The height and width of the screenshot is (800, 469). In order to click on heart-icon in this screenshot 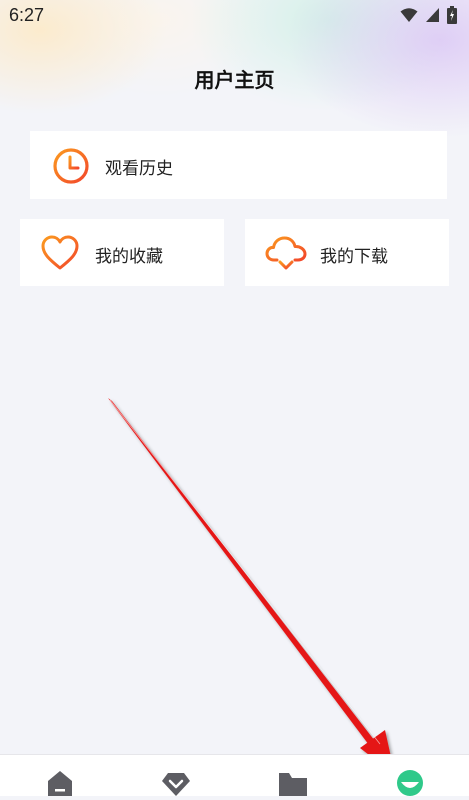, I will do `click(60, 253)`.